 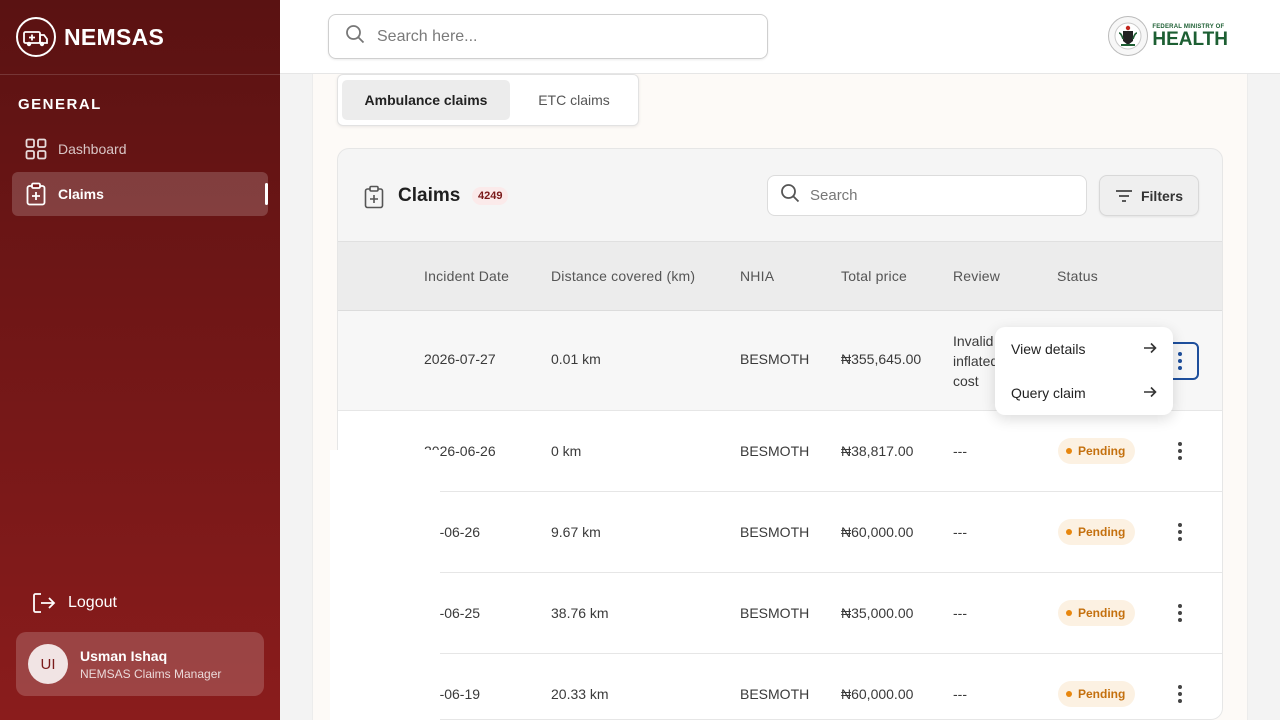 I want to click on menu-item-label: View details, so click(x=1048, y=349).